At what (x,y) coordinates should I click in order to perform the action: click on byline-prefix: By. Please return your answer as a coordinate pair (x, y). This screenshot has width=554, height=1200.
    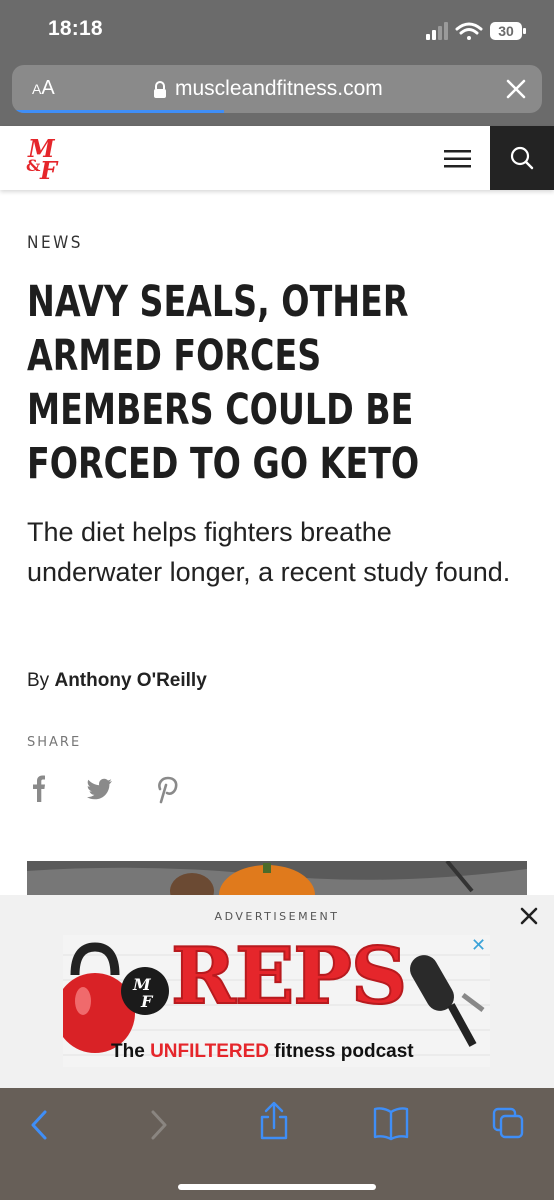
    Looking at the image, I should click on (38, 680).